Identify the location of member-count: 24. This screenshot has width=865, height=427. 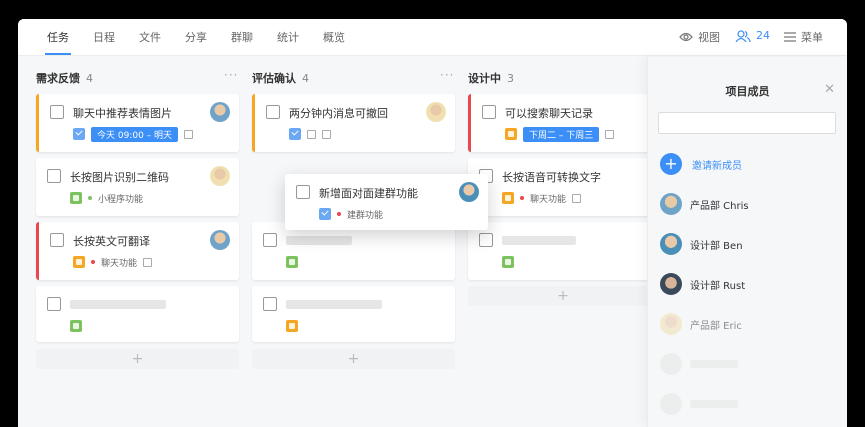
(763, 35).